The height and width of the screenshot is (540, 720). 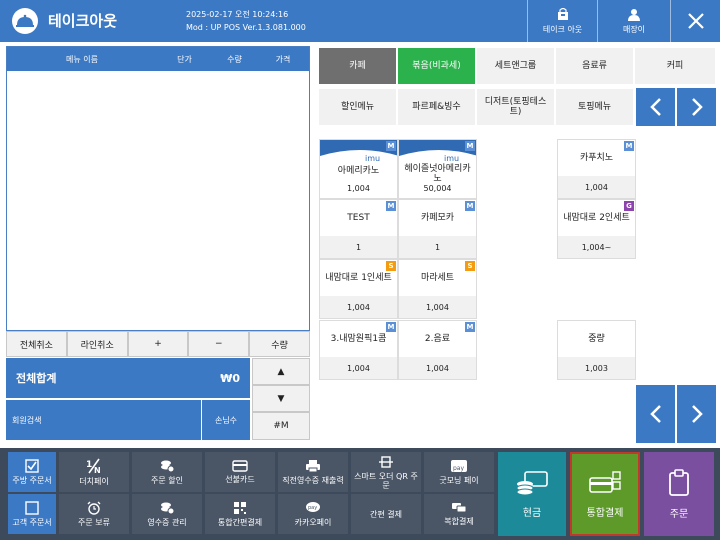 I want to click on category-next-button, so click(x=696, y=107).